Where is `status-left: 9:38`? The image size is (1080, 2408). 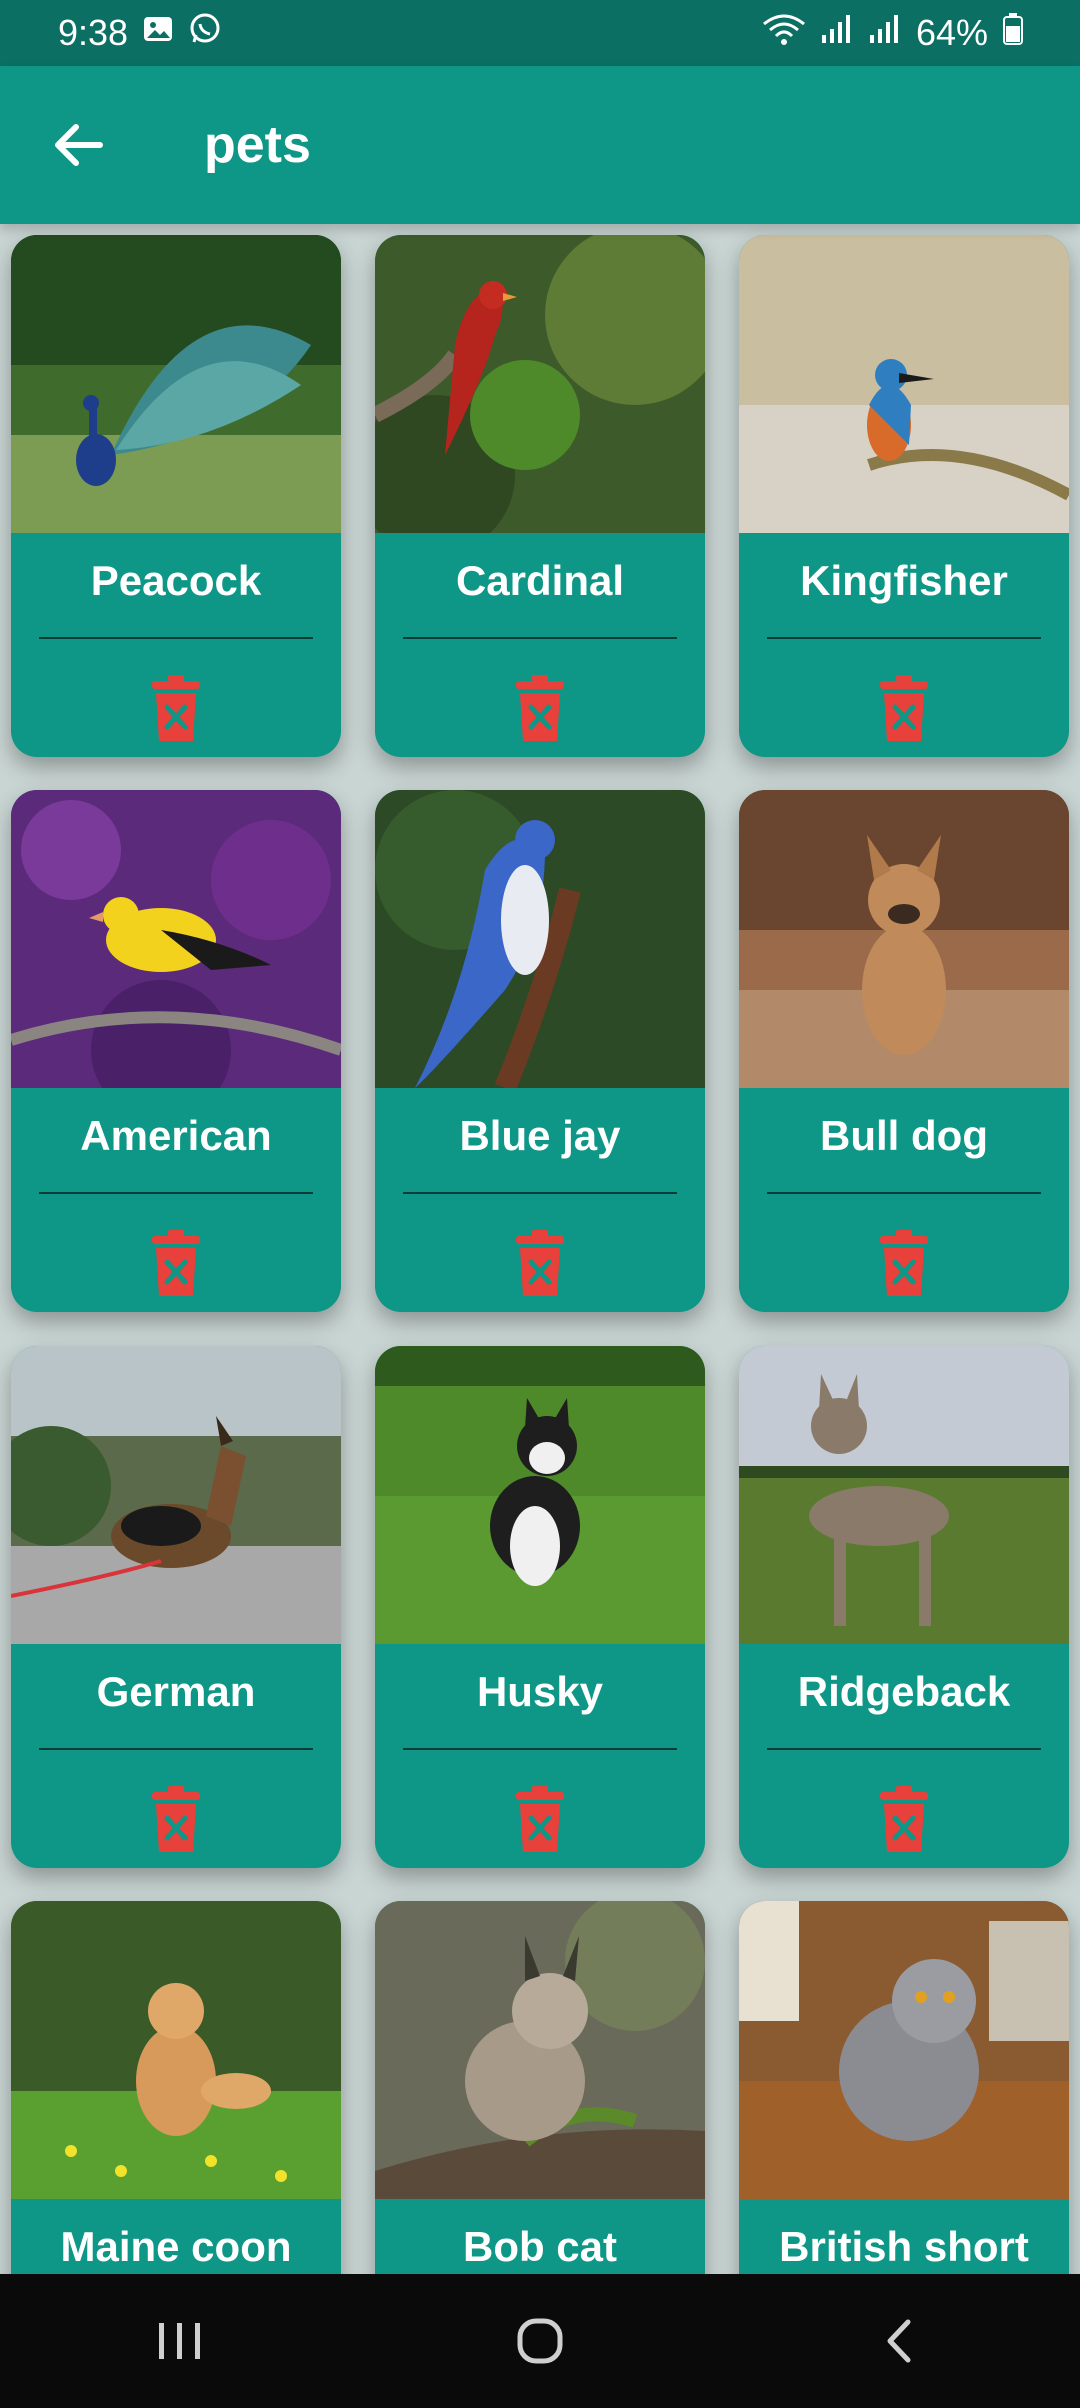
status-left: 9:38 is located at coordinates (140, 33).